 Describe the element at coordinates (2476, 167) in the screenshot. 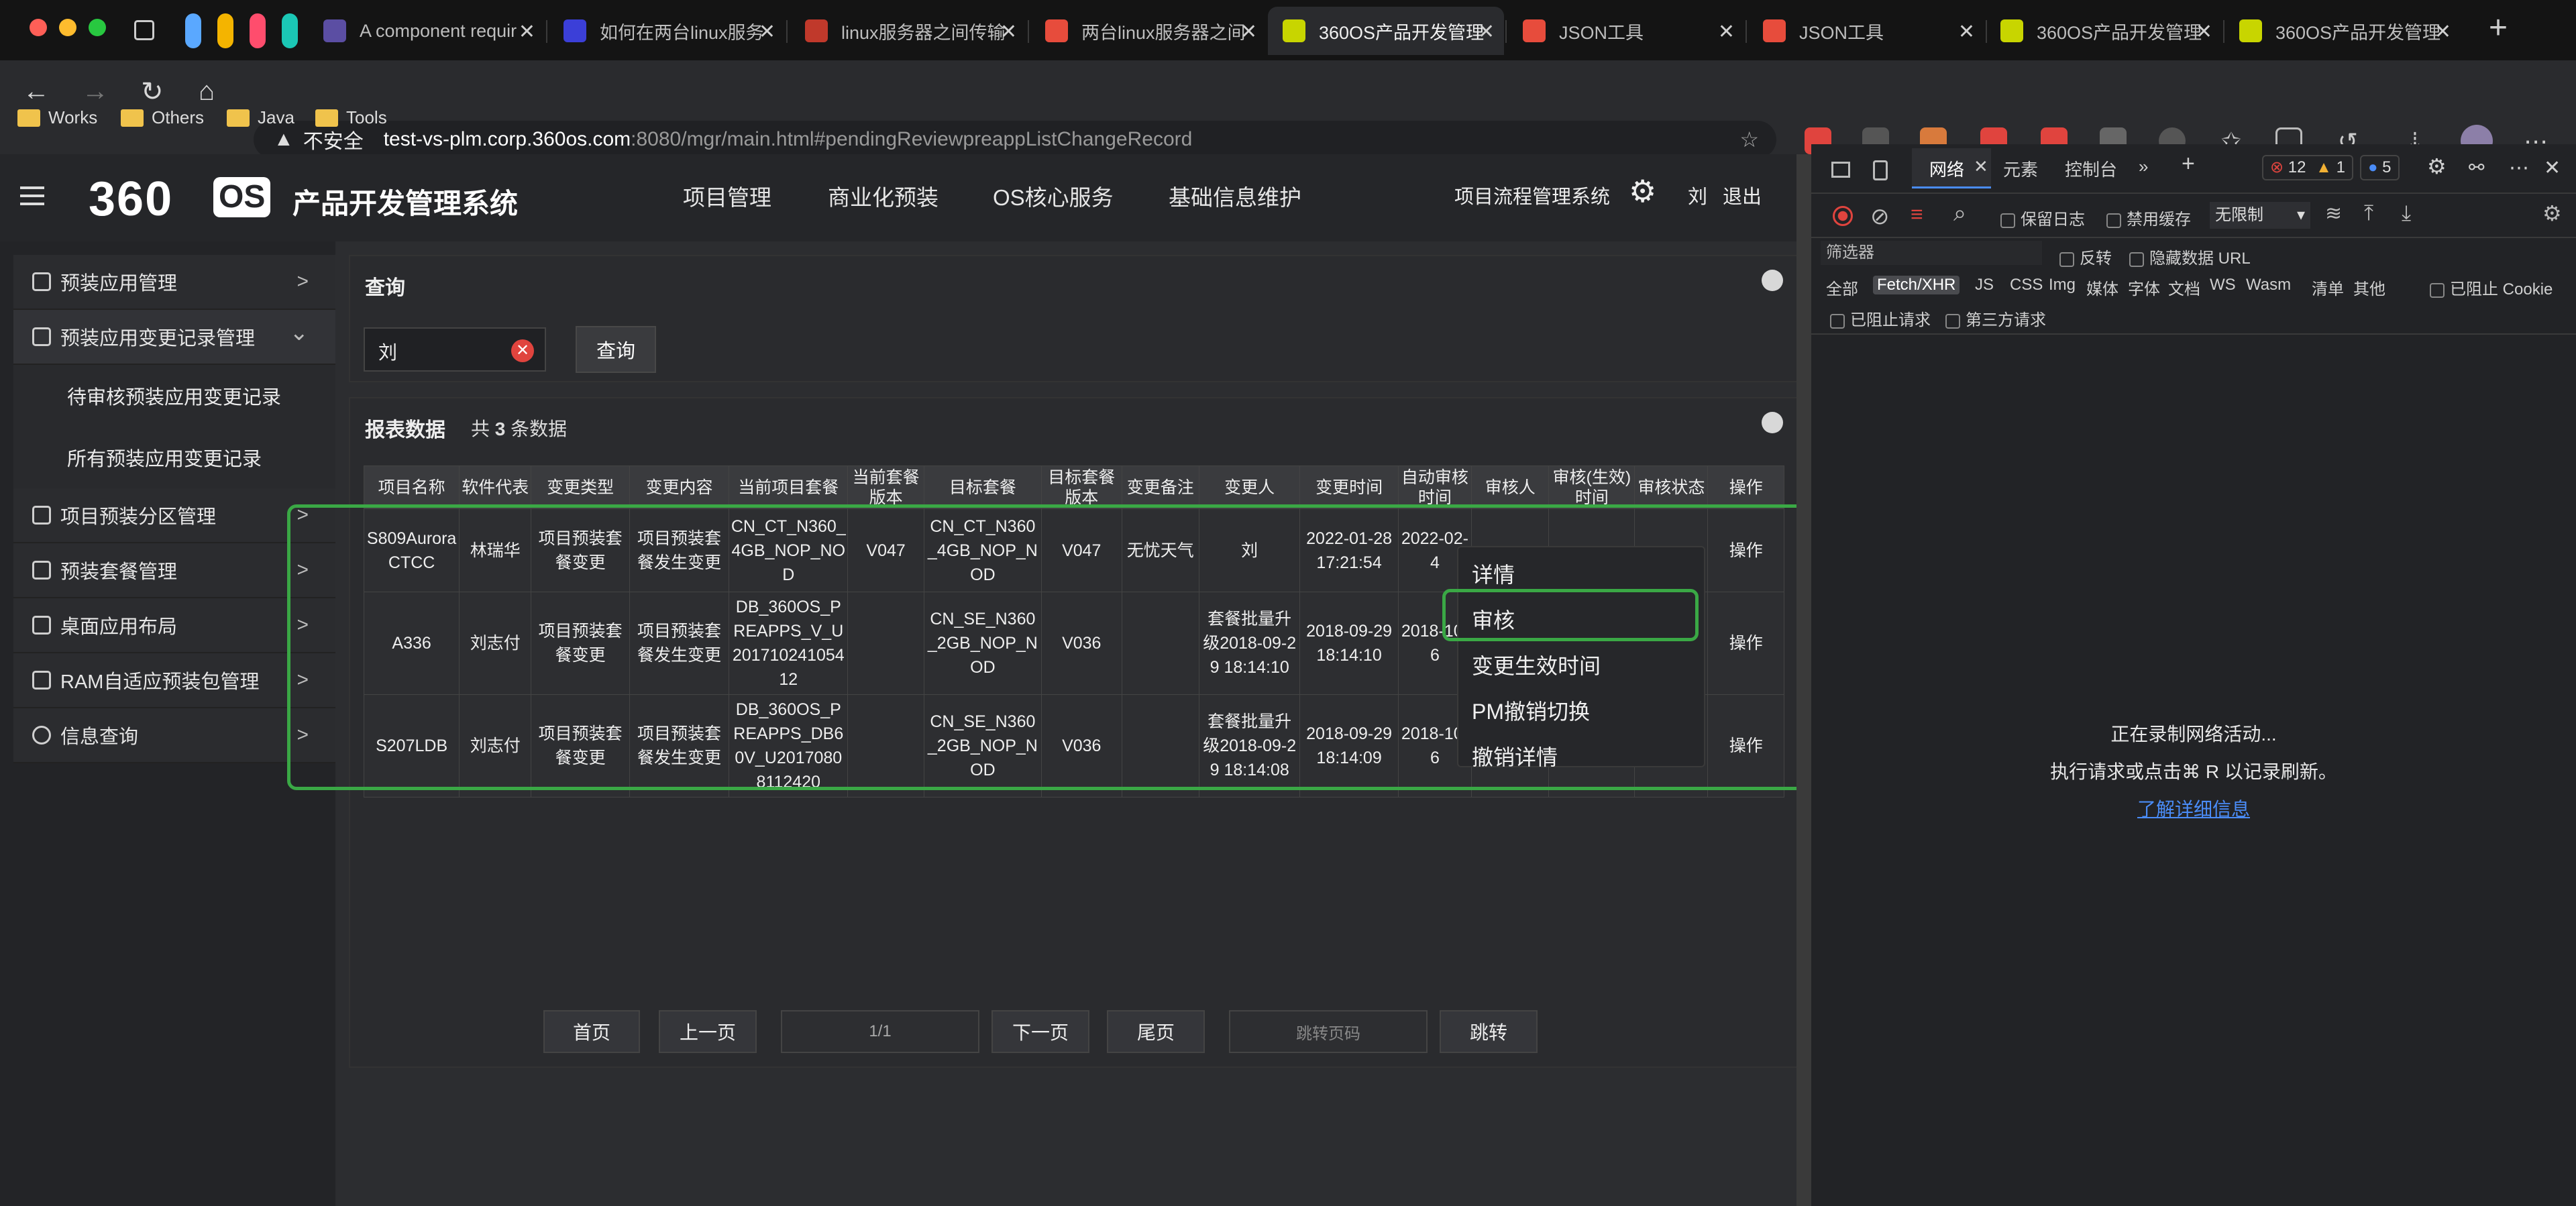

I see `connect-icon: ⚯` at that location.